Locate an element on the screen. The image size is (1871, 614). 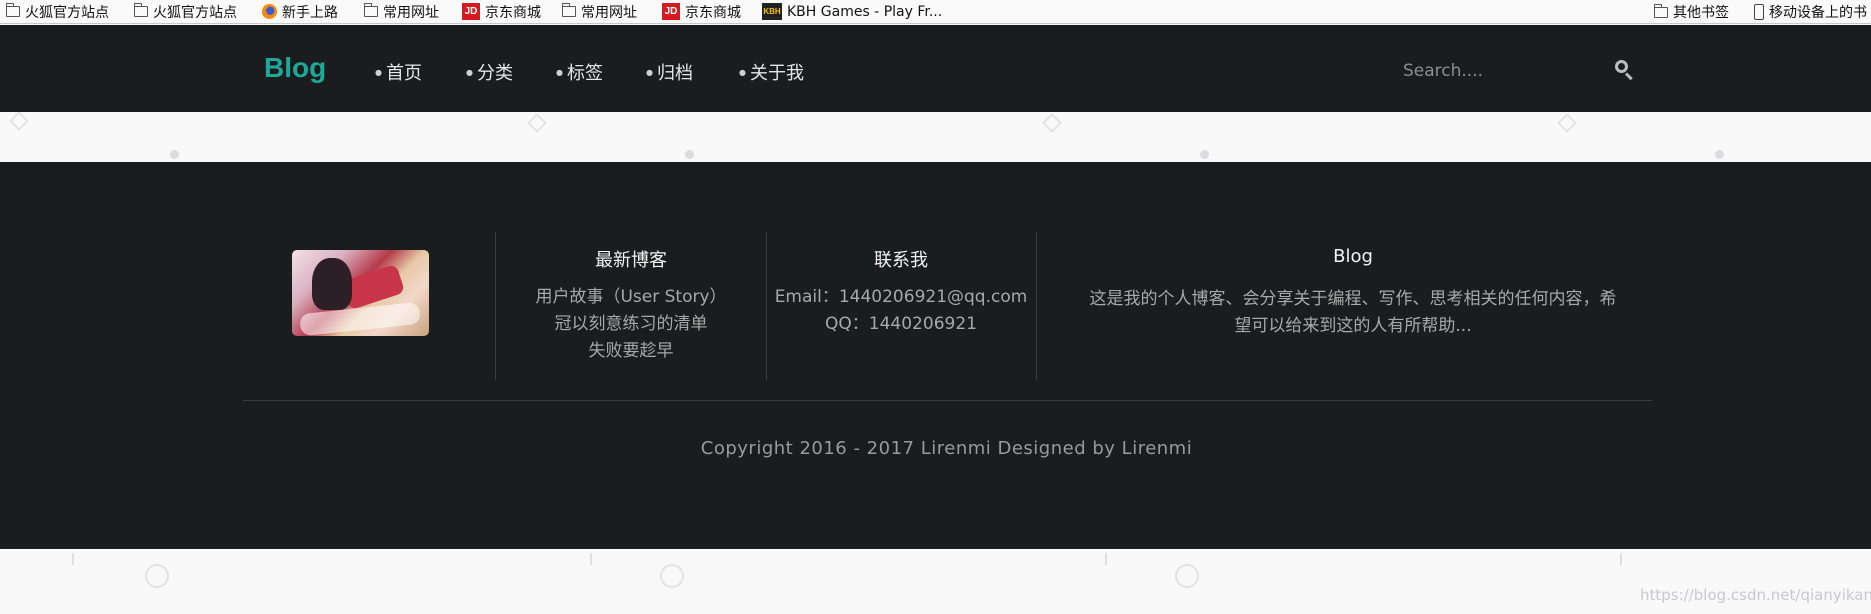
contact-email: Email：1440206921@qq.com is located at coordinates (901, 297).